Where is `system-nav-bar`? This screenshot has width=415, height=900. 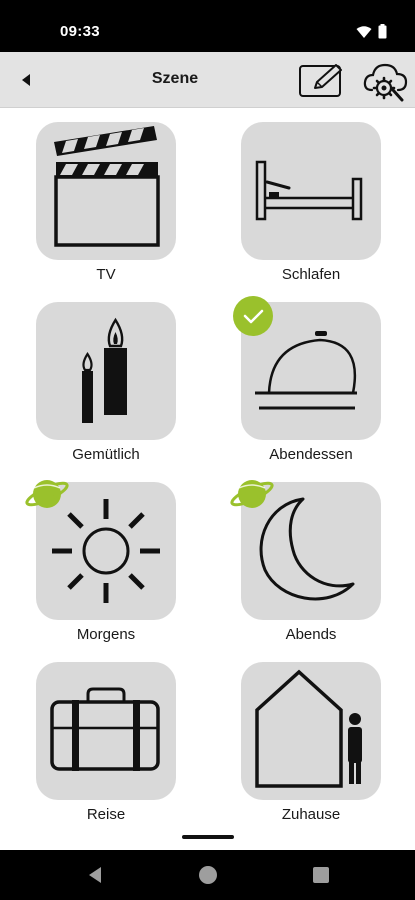
system-nav-bar is located at coordinates (207, 875).